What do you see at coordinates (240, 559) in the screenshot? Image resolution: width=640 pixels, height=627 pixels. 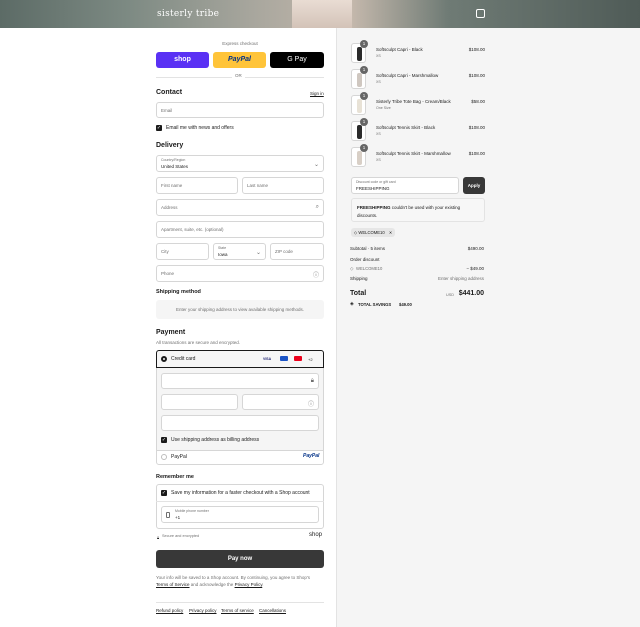 I see `pay-now-button: Pay now` at bounding box center [240, 559].